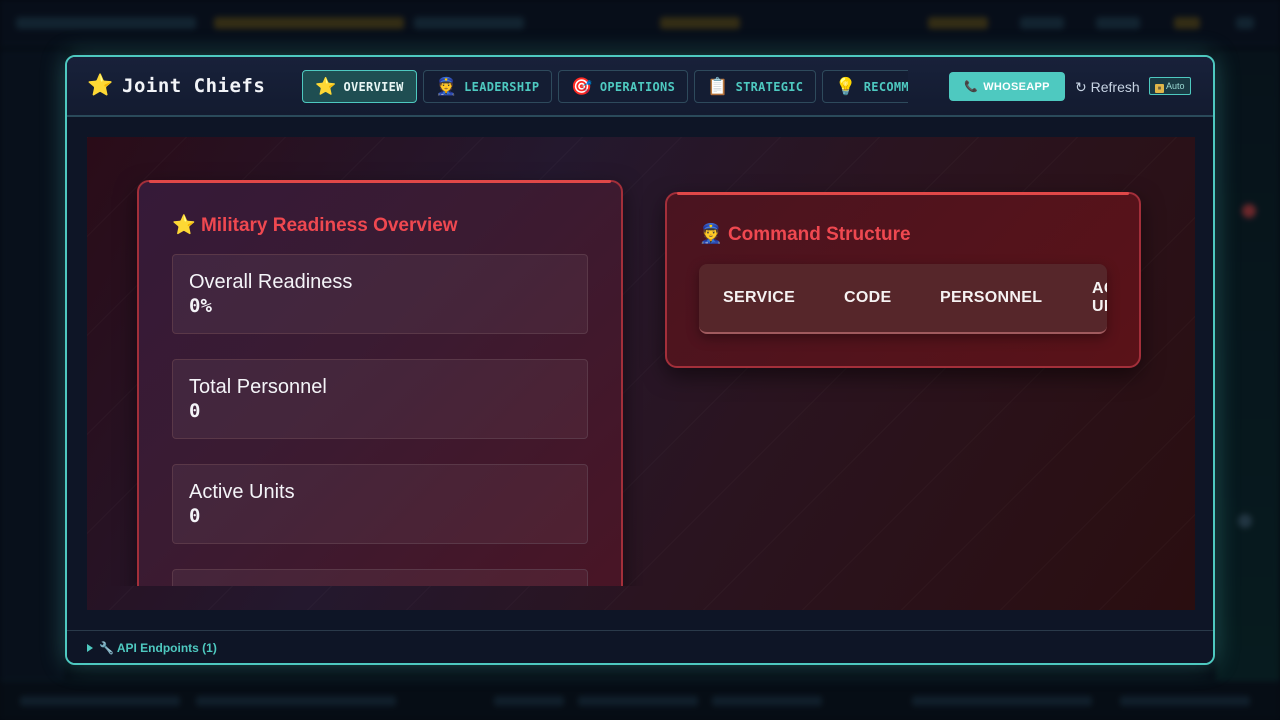 Image resolution: width=1280 pixels, height=720 pixels. I want to click on api-endpoints-toggle: 🔧 API Endpoints (1), so click(152, 648).